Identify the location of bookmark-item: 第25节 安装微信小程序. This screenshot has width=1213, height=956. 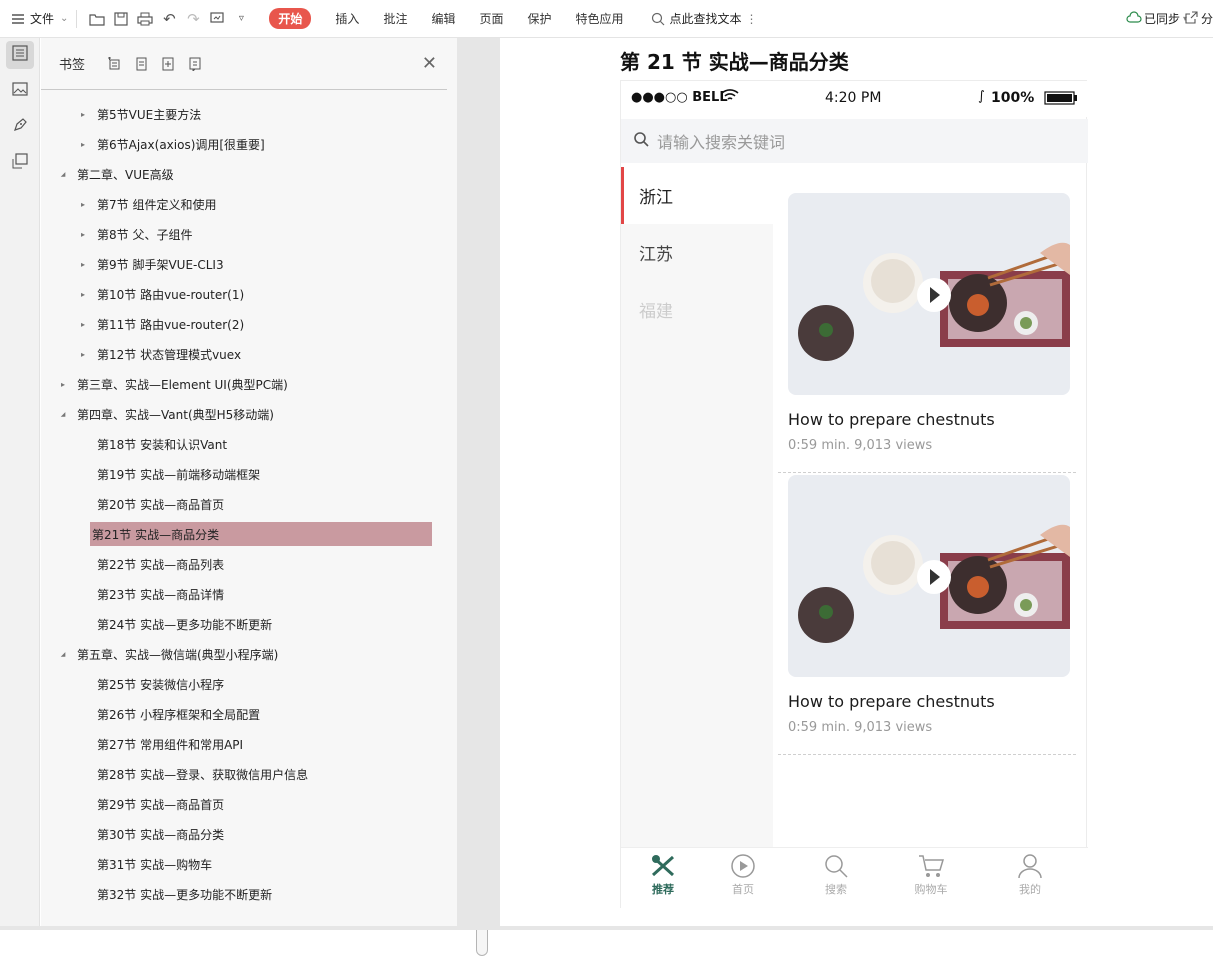
(150, 684).